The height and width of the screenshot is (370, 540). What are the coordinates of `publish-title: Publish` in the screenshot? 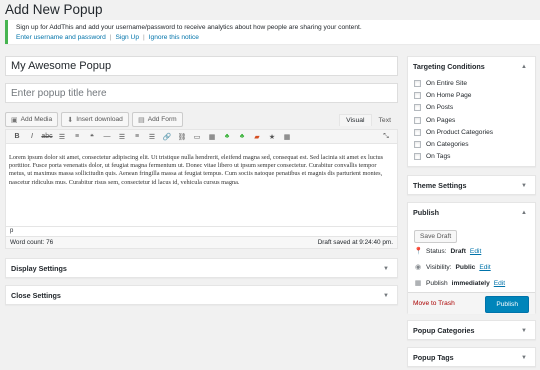 It's located at (426, 212).